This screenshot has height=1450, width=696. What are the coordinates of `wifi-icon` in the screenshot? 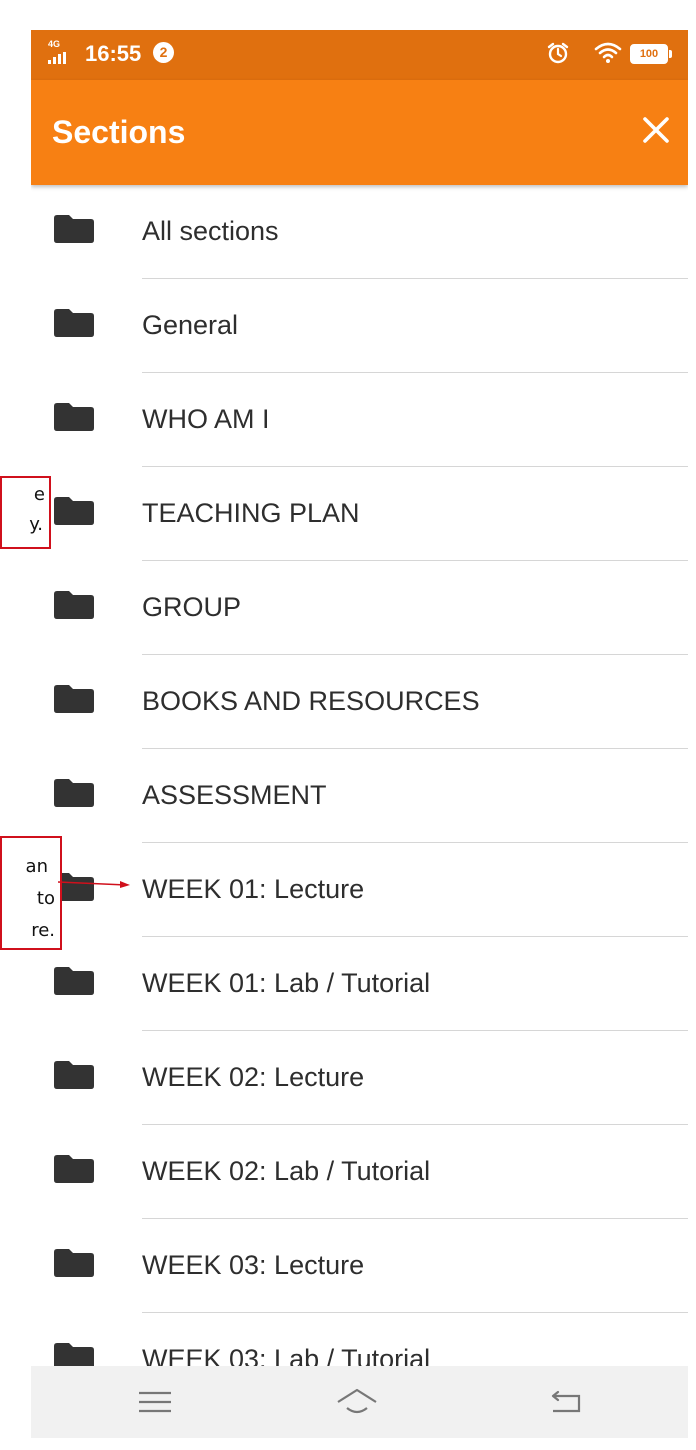 It's located at (608, 52).